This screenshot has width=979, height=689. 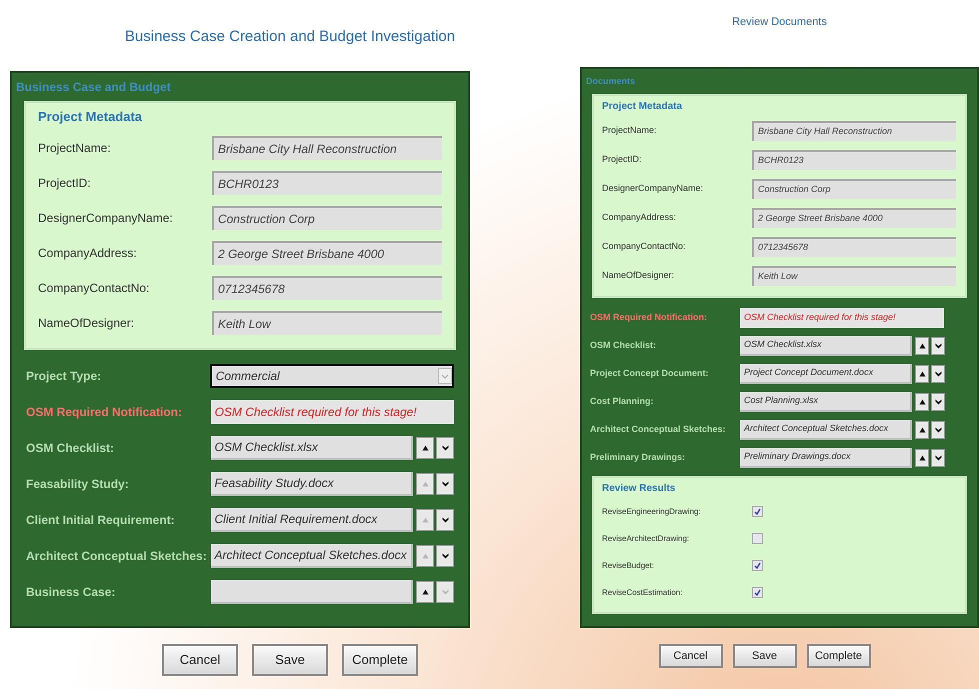 I want to click on dropdown: Commercial, so click(x=332, y=376).